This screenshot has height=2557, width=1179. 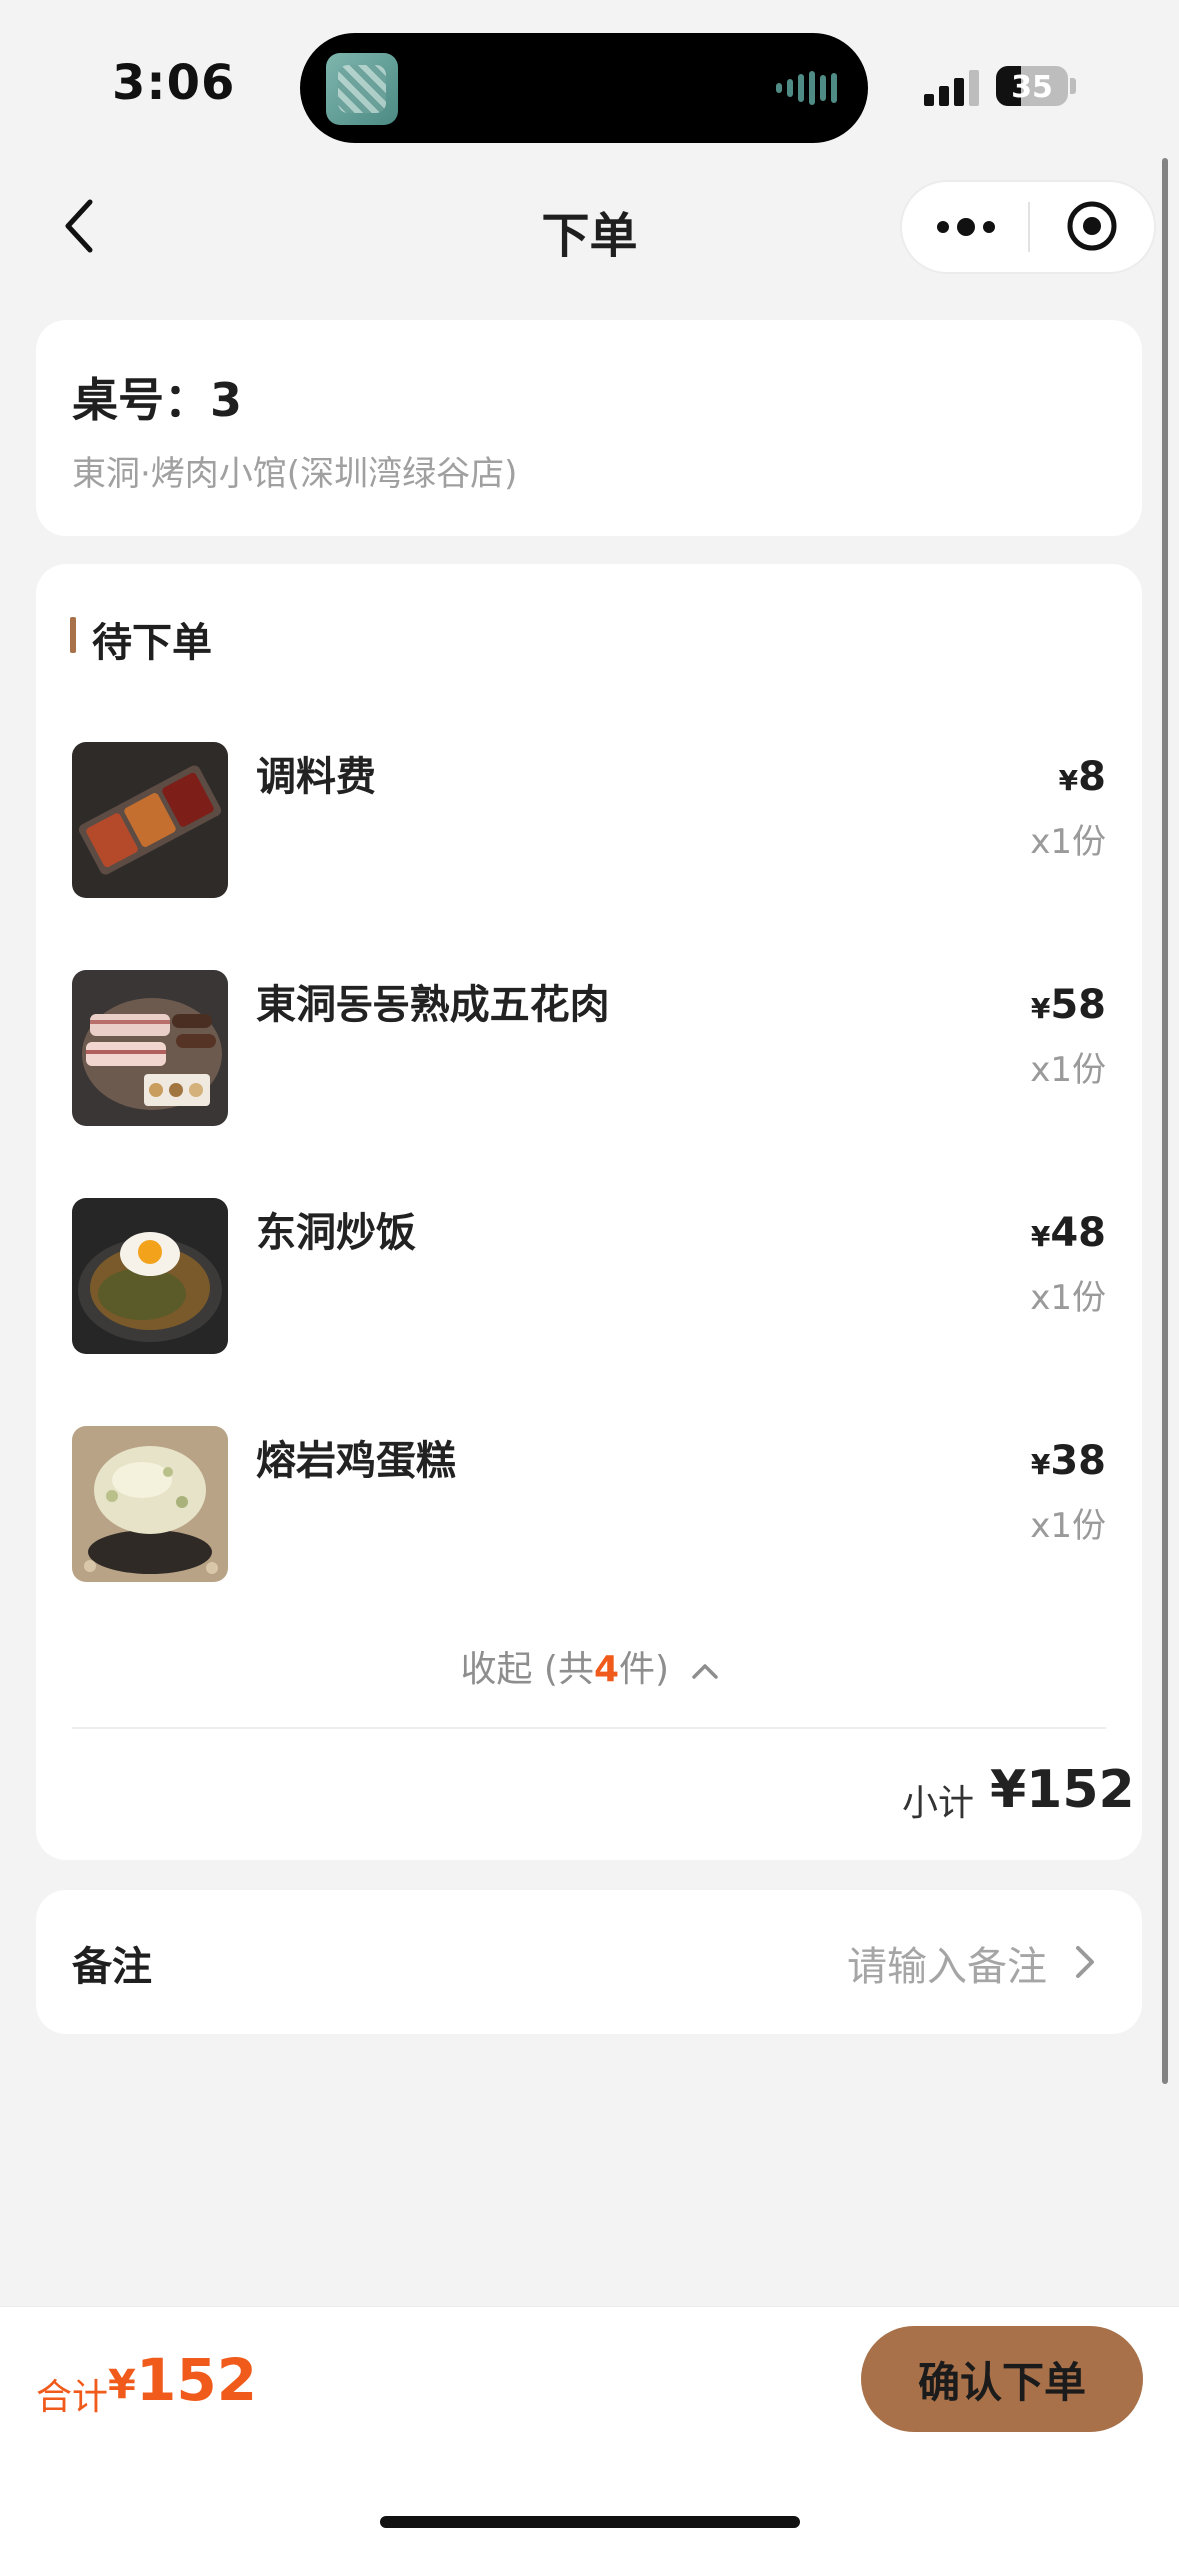 I want to click on item-price: ¥48, so click(x=1068, y=1233).